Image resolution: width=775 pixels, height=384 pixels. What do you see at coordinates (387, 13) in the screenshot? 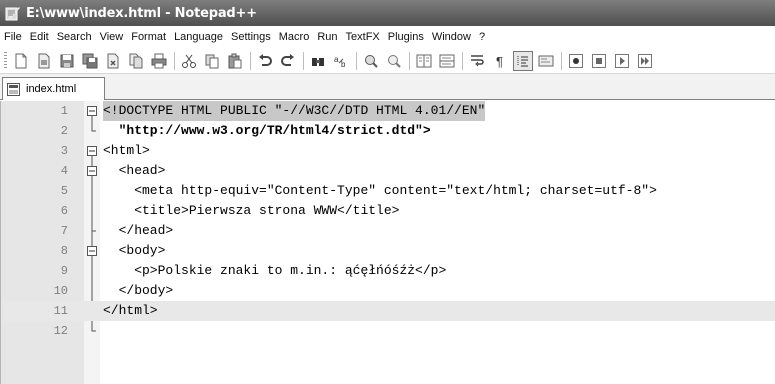
I see `title-bar: E:\www\index.html - Notepad++` at bounding box center [387, 13].